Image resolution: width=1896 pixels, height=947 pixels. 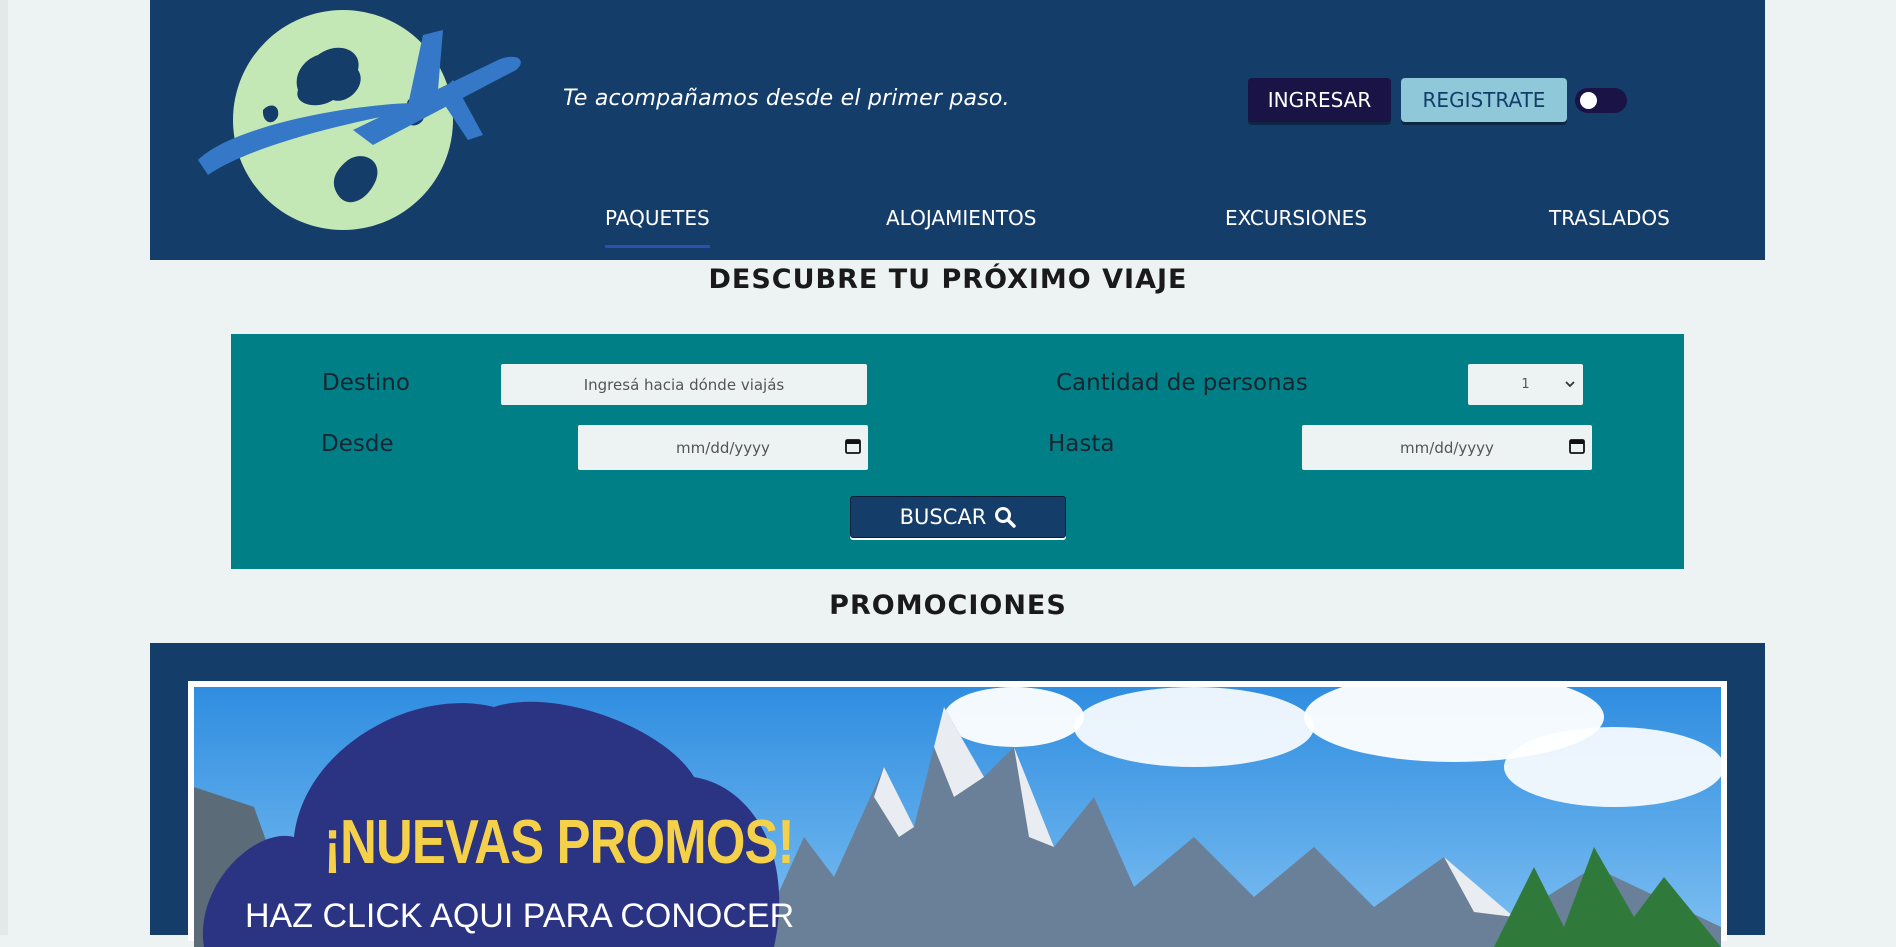 I want to click on login-button: INGRESAR, so click(x=1319, y=100).